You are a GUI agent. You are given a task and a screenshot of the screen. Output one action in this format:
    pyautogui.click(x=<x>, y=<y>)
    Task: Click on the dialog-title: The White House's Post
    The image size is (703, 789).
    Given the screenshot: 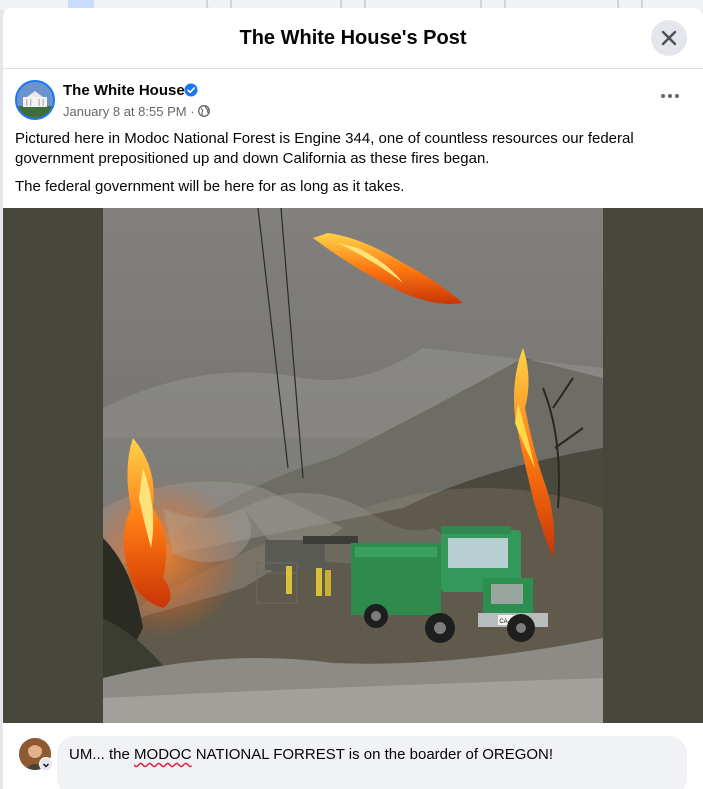 What is the action you would take?
    pyautogui.click(x=353, y=38)
    